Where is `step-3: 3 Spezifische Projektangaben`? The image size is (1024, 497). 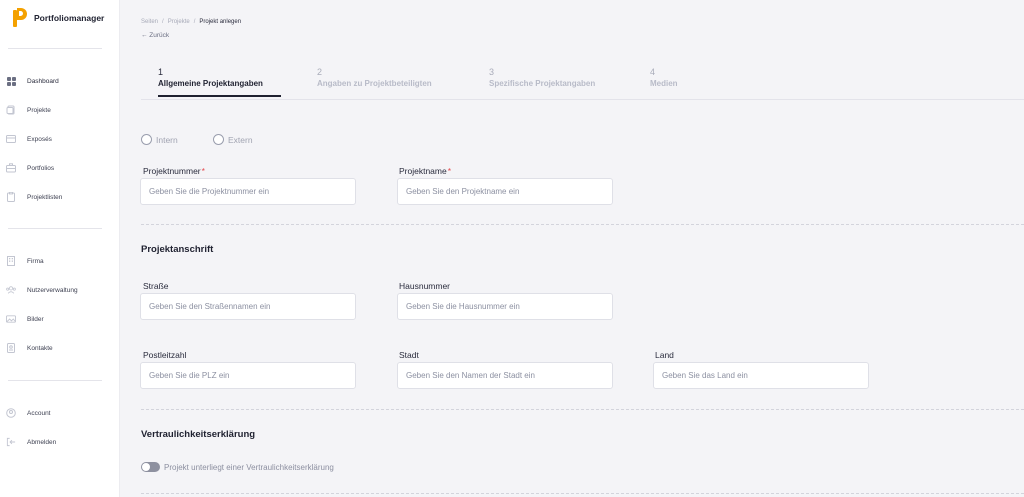
step-3: 3 Spezifische Projektangaben is located at coordinates (542, 77).